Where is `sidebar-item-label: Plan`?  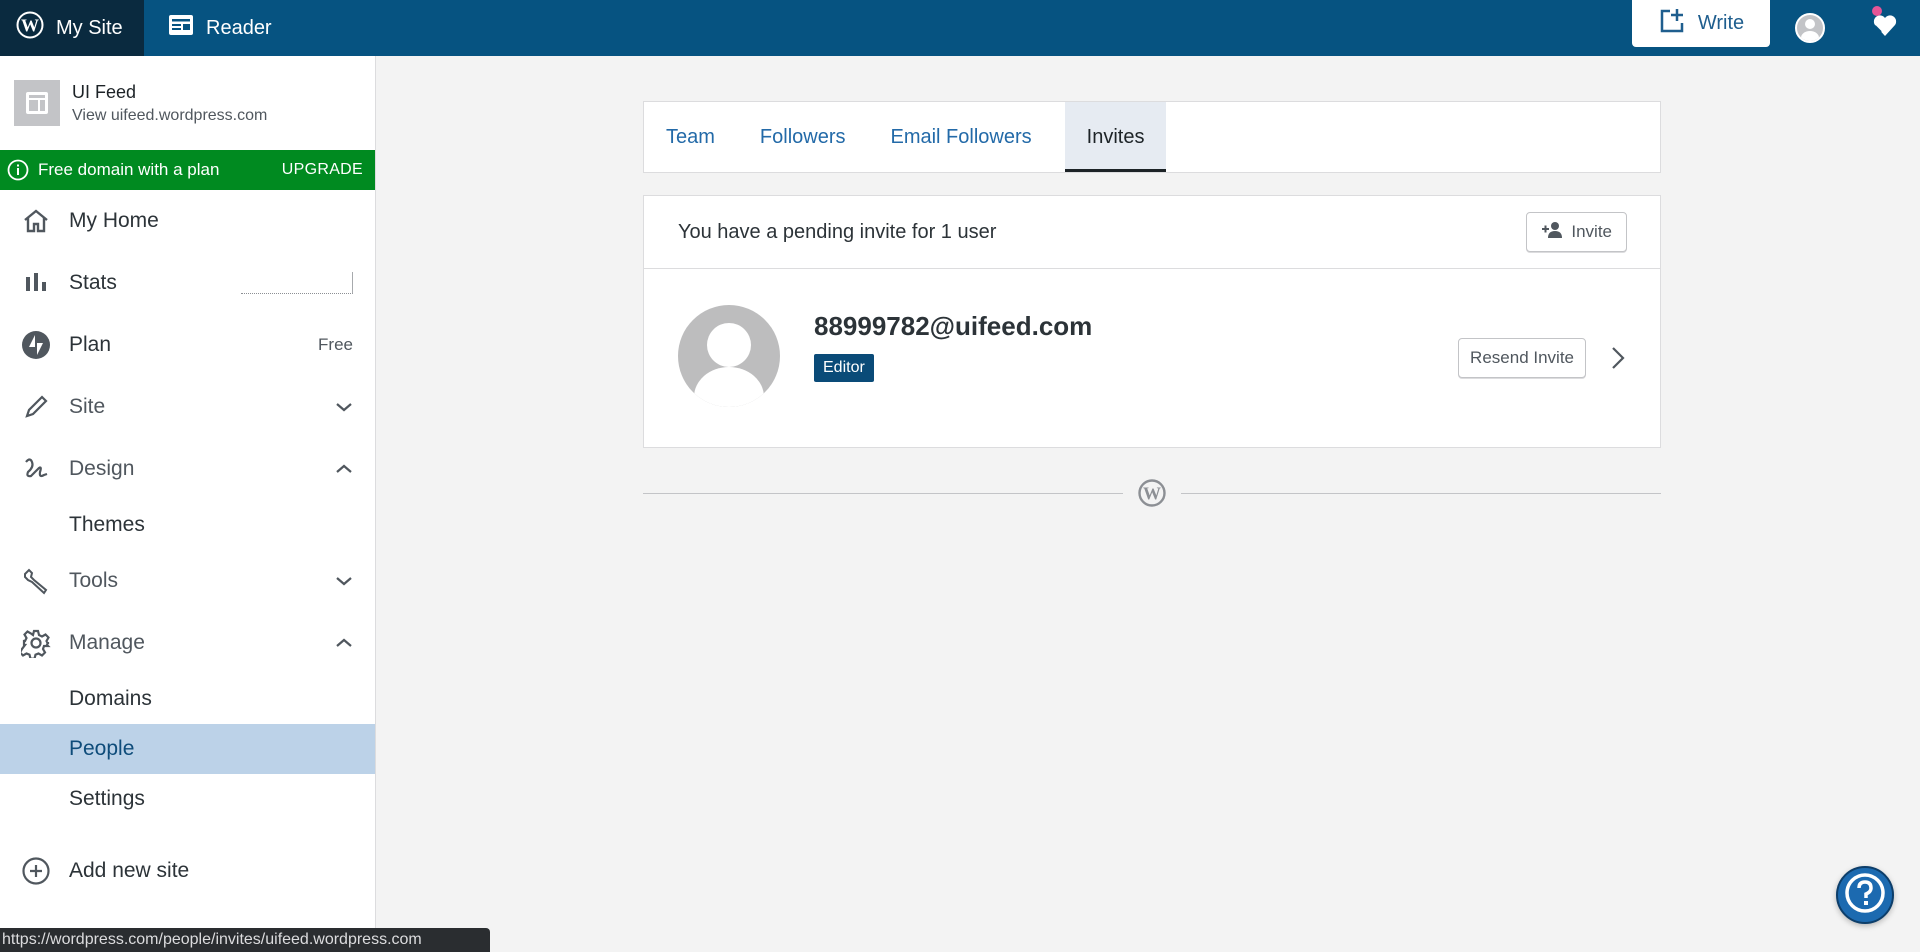 sidebar-item-label: Plan is located at coordinates (90, 344).